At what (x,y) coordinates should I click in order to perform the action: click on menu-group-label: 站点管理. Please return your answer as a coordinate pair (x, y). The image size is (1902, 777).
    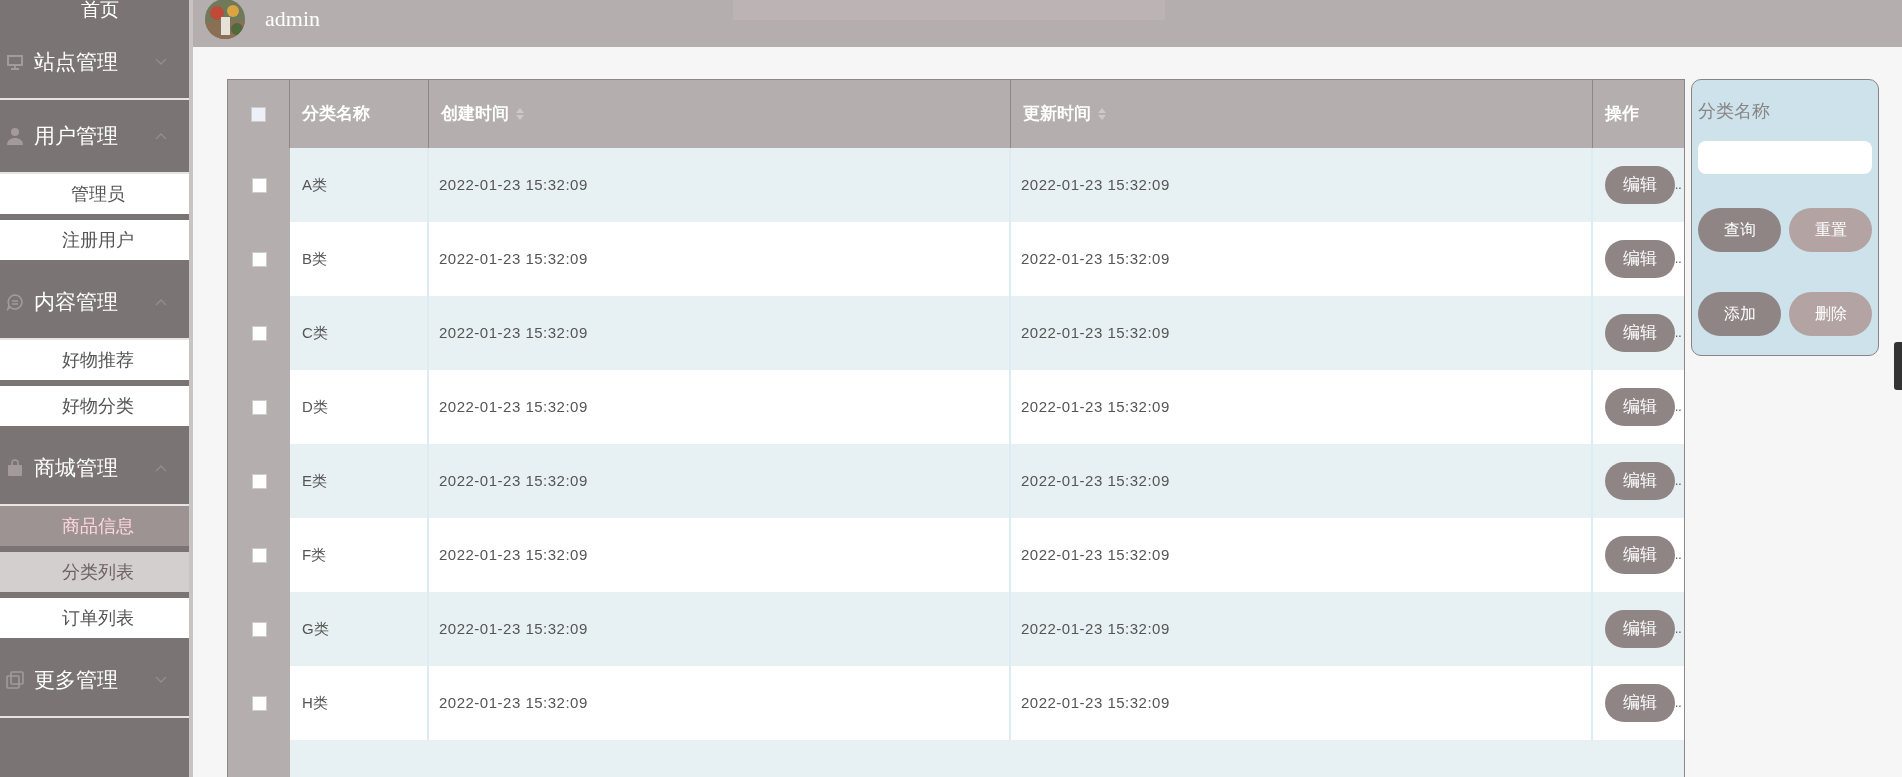
    Looking at the image, I should click on (76, 62).